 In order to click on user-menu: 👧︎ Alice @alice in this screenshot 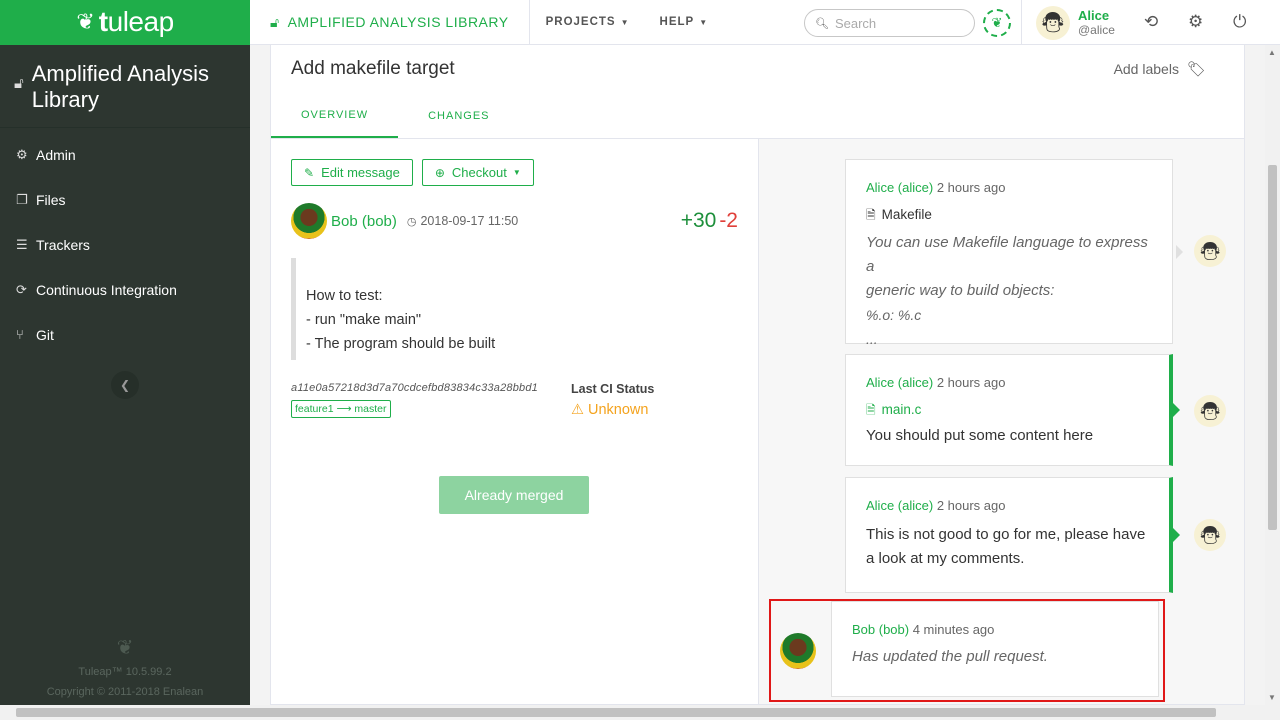, I will do `click(1068, 22)`.